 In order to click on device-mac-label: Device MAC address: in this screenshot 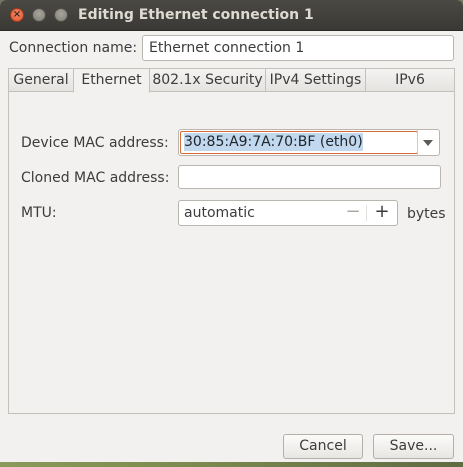, I will do `click(95, 143)`.